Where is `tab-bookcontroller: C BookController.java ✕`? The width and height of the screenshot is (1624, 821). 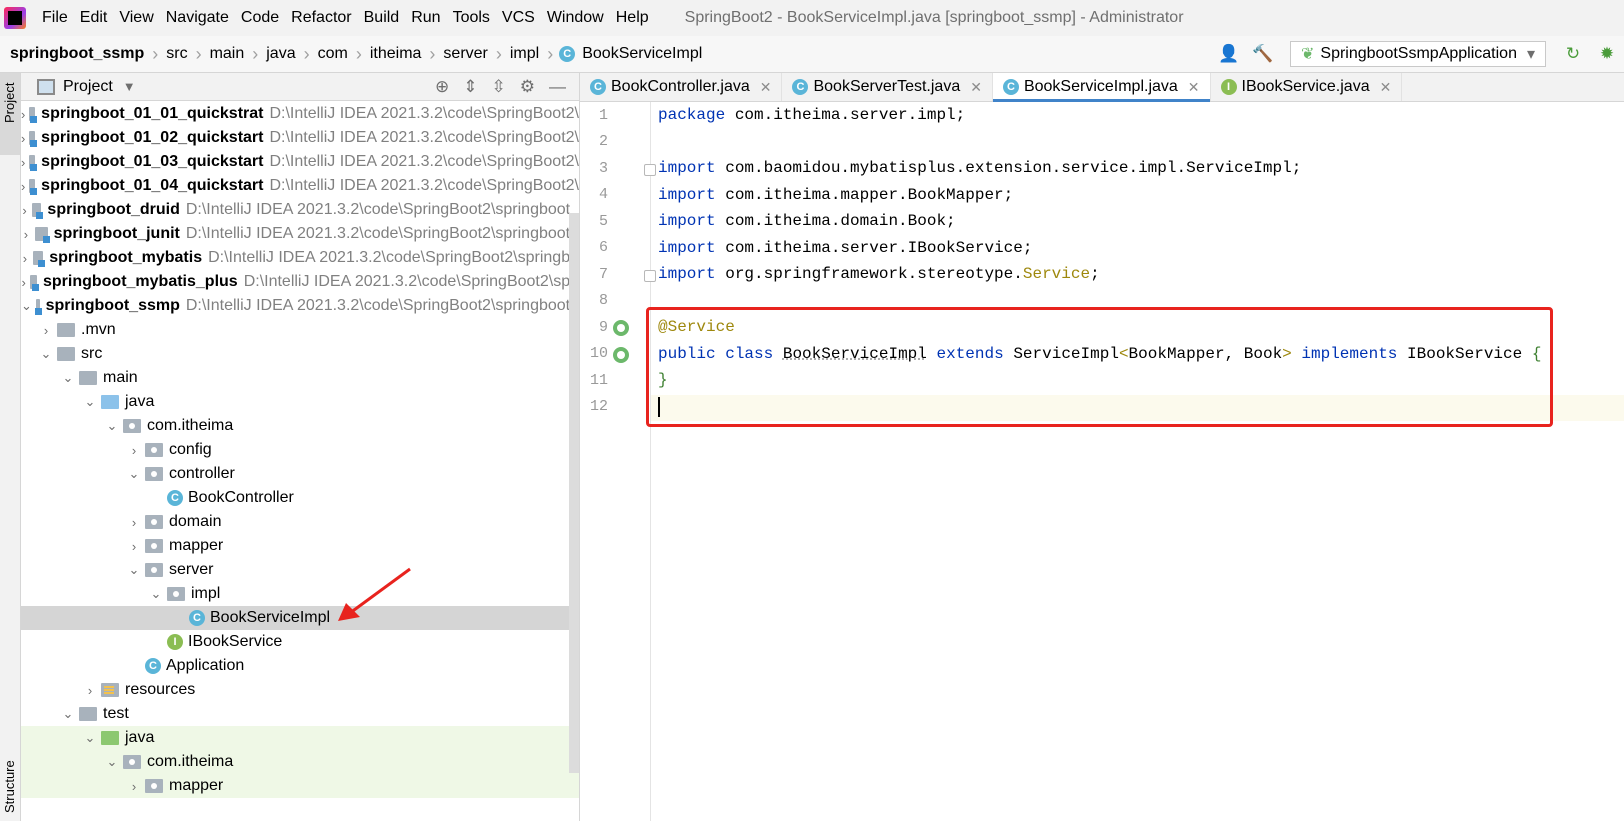
tab-bookcontroller: C BookController.java ✕ is located at coordinates (681, 87).